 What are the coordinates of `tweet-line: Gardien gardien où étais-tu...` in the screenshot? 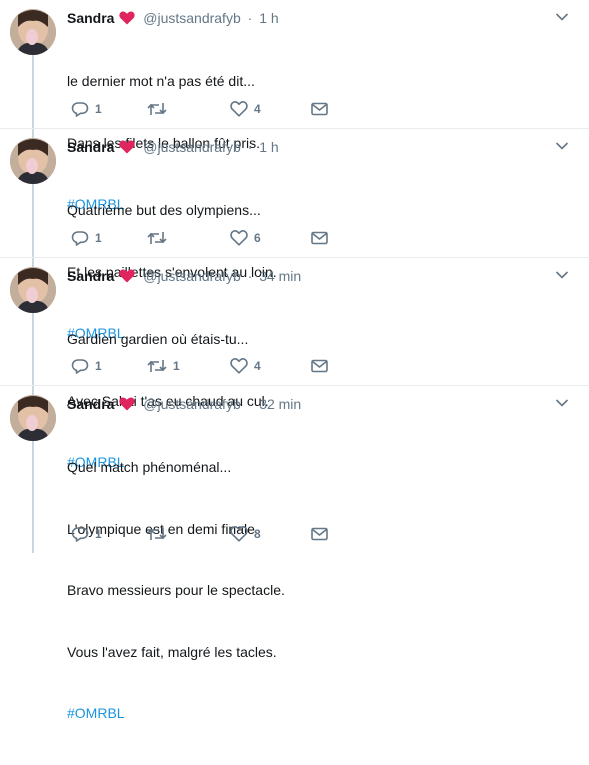 It's located at (158, 339).